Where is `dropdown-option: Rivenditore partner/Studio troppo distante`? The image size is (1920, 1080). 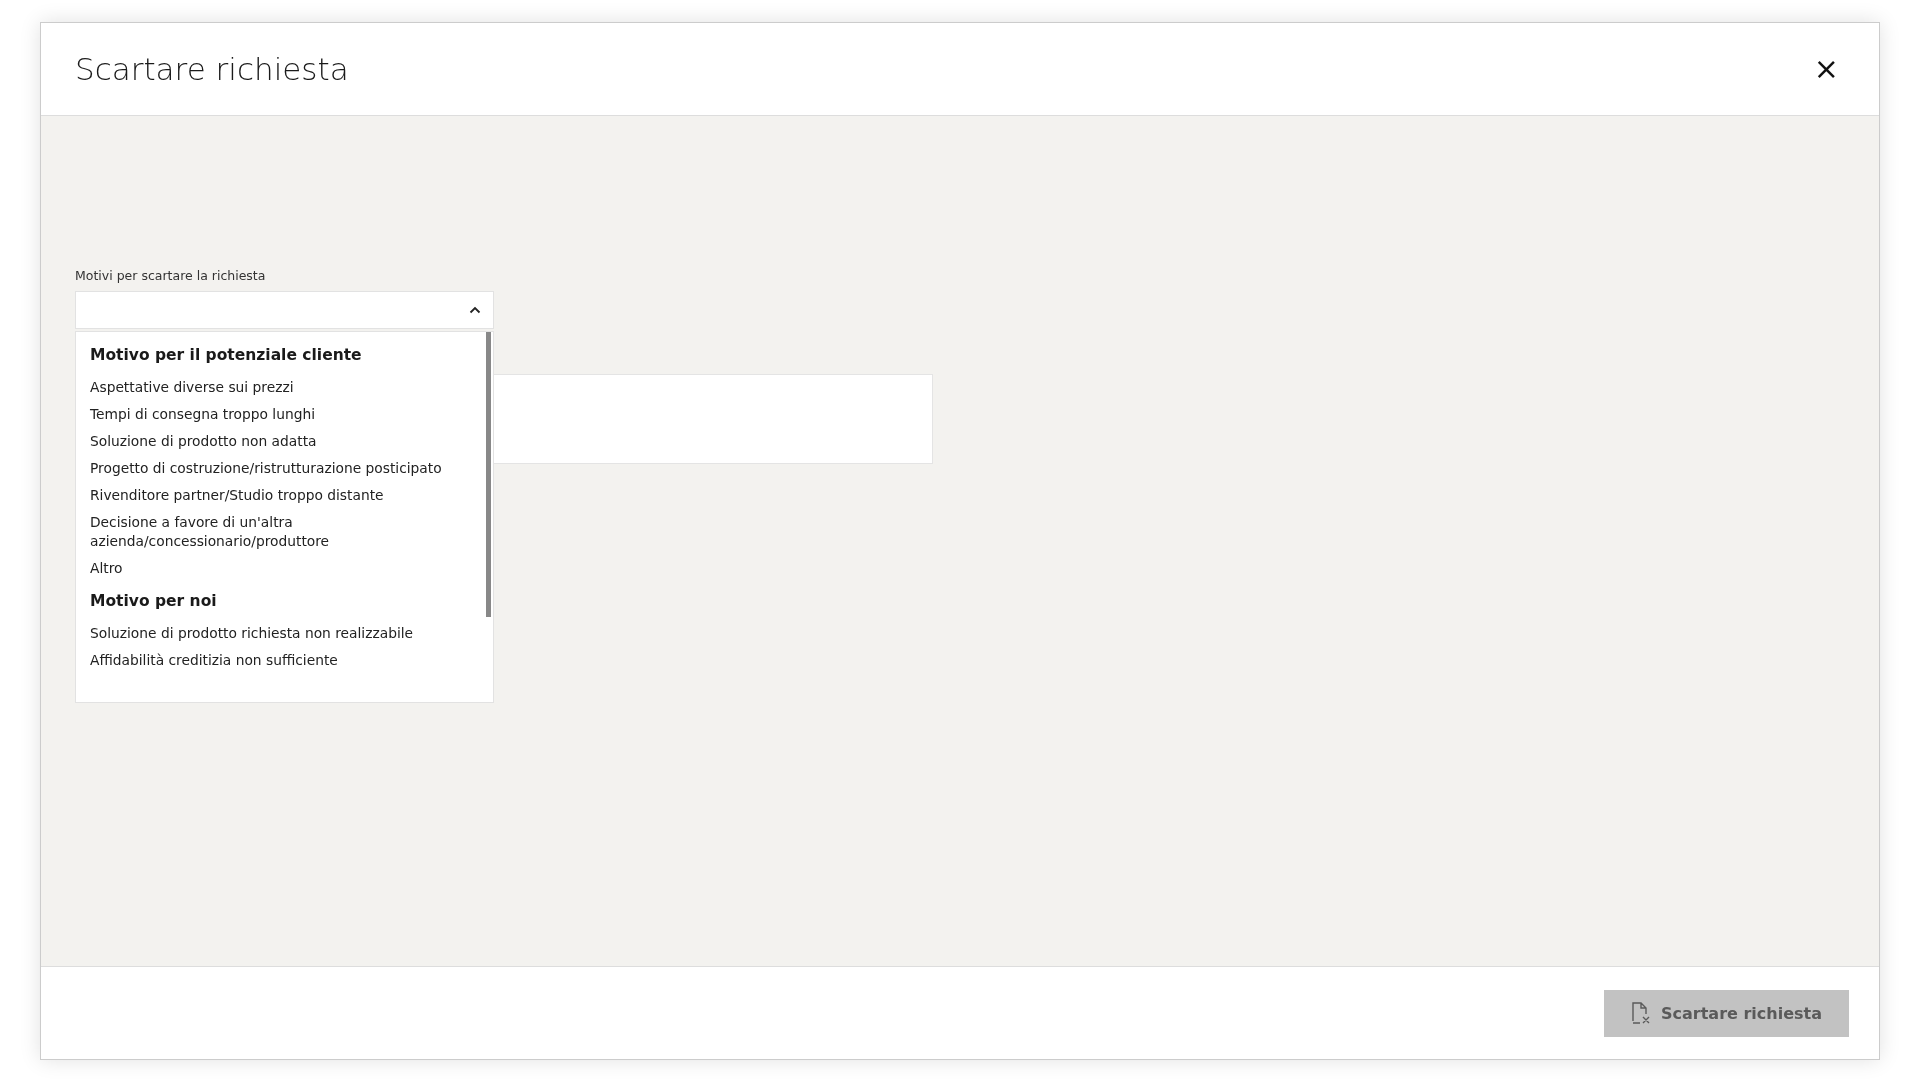 dropdown-option: Rivenditore partner/Studio troppo distante is located at coordinates (237, 495).